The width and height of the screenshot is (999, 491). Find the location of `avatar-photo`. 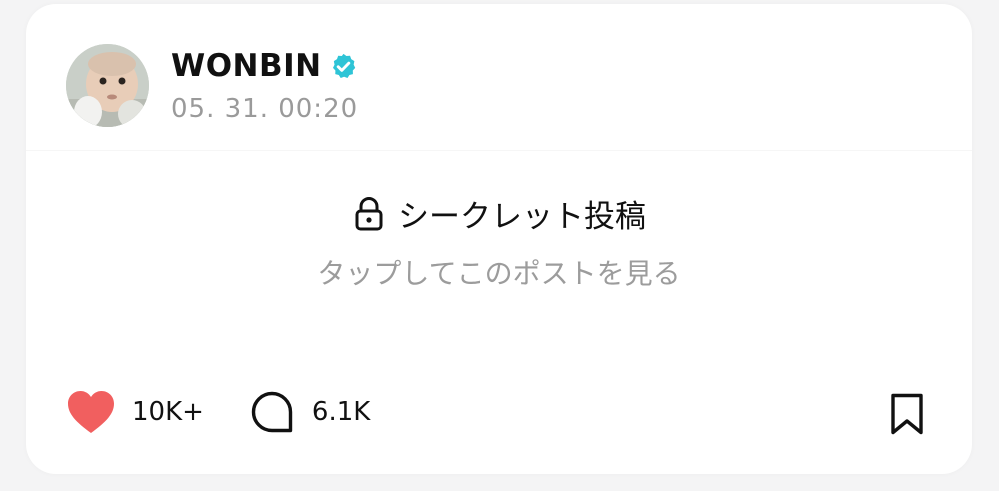

avatar-photo is located at coordinates (107, 85).